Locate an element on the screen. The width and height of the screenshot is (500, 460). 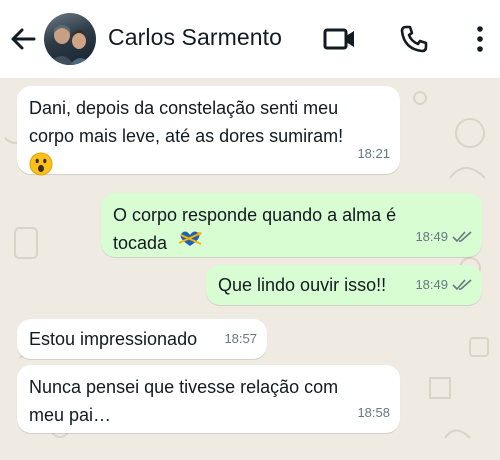
video-call-icon is located at coordinates (338, 39).